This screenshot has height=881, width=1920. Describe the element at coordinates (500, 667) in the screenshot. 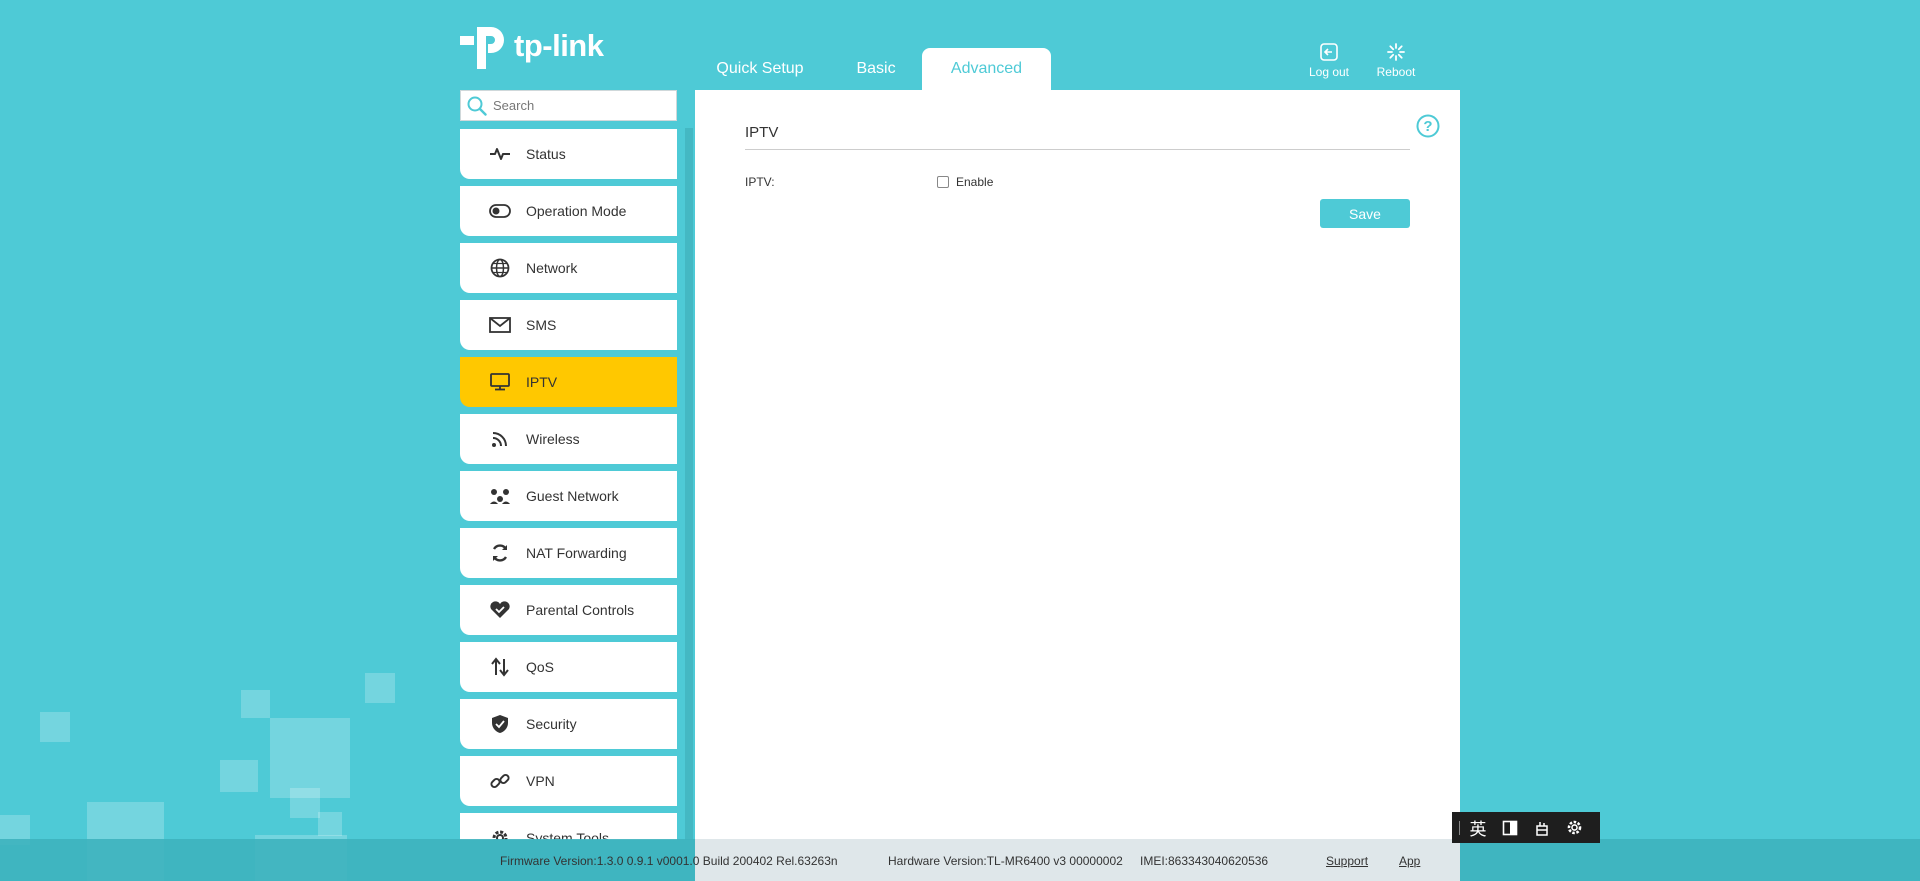

I see `updown-arrows-icon` at that location.